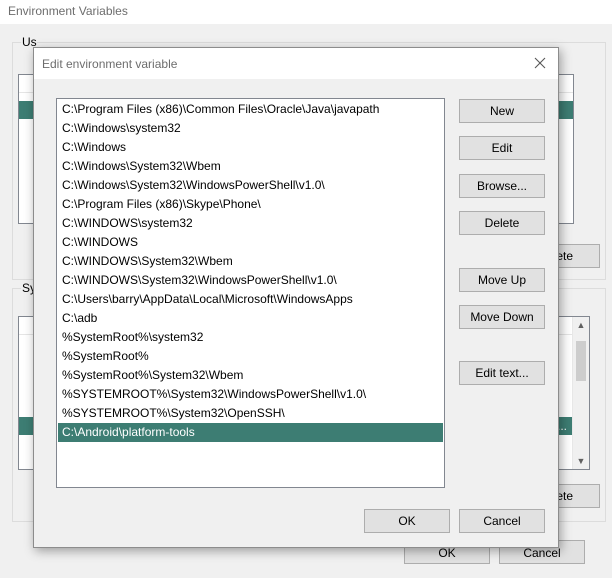 This screenshot has width=612, height=578. I want to click on scroll-thumb, so click(581, 361).